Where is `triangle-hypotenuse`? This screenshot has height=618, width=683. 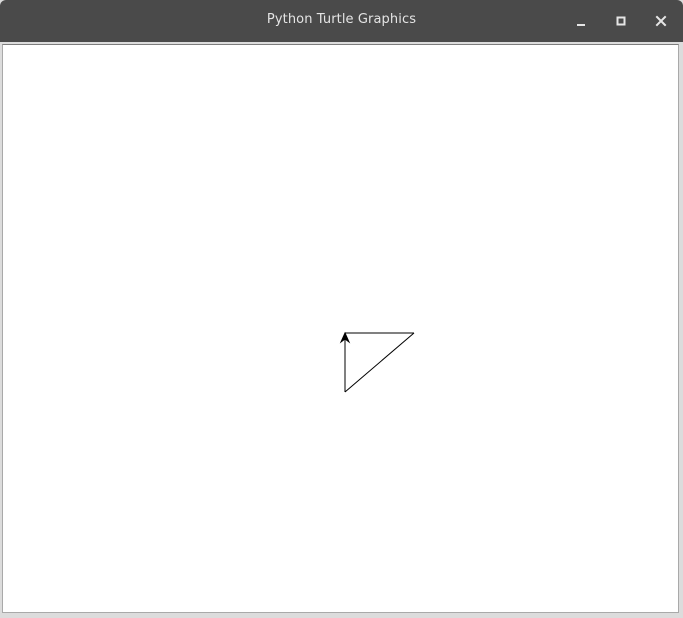
triangle-hypotenuse is located at coordinates (379, 362).